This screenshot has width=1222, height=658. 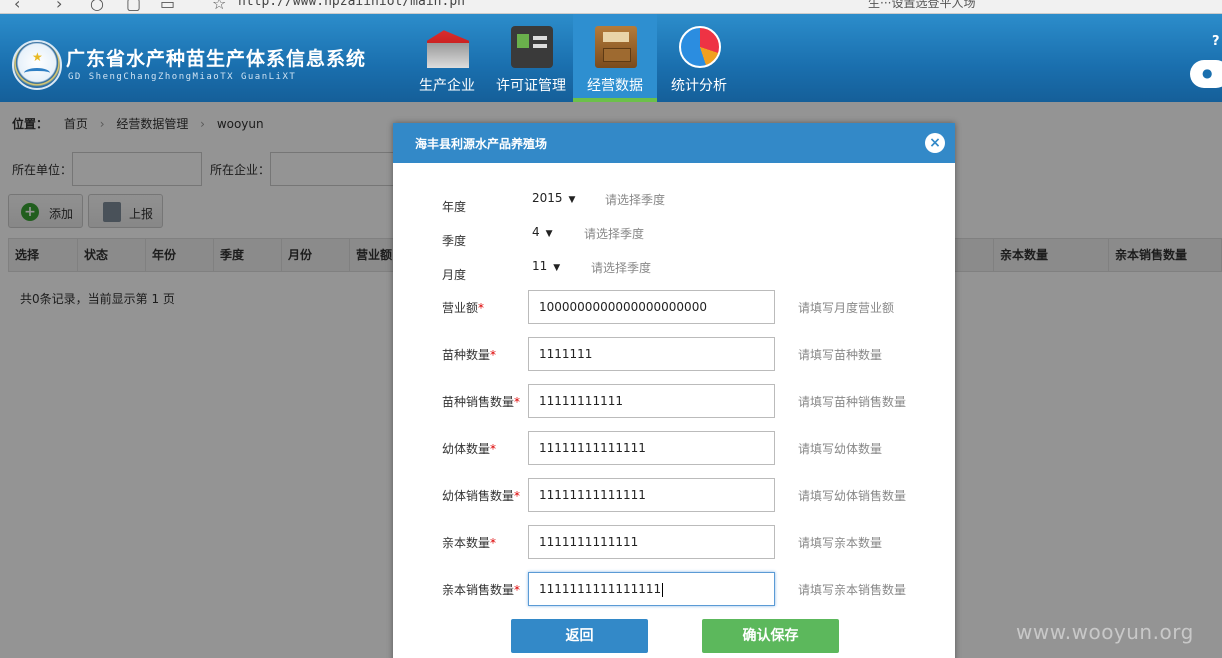 I want to click on confirm-save-button: 确认保存, so click(x=770, y=636).